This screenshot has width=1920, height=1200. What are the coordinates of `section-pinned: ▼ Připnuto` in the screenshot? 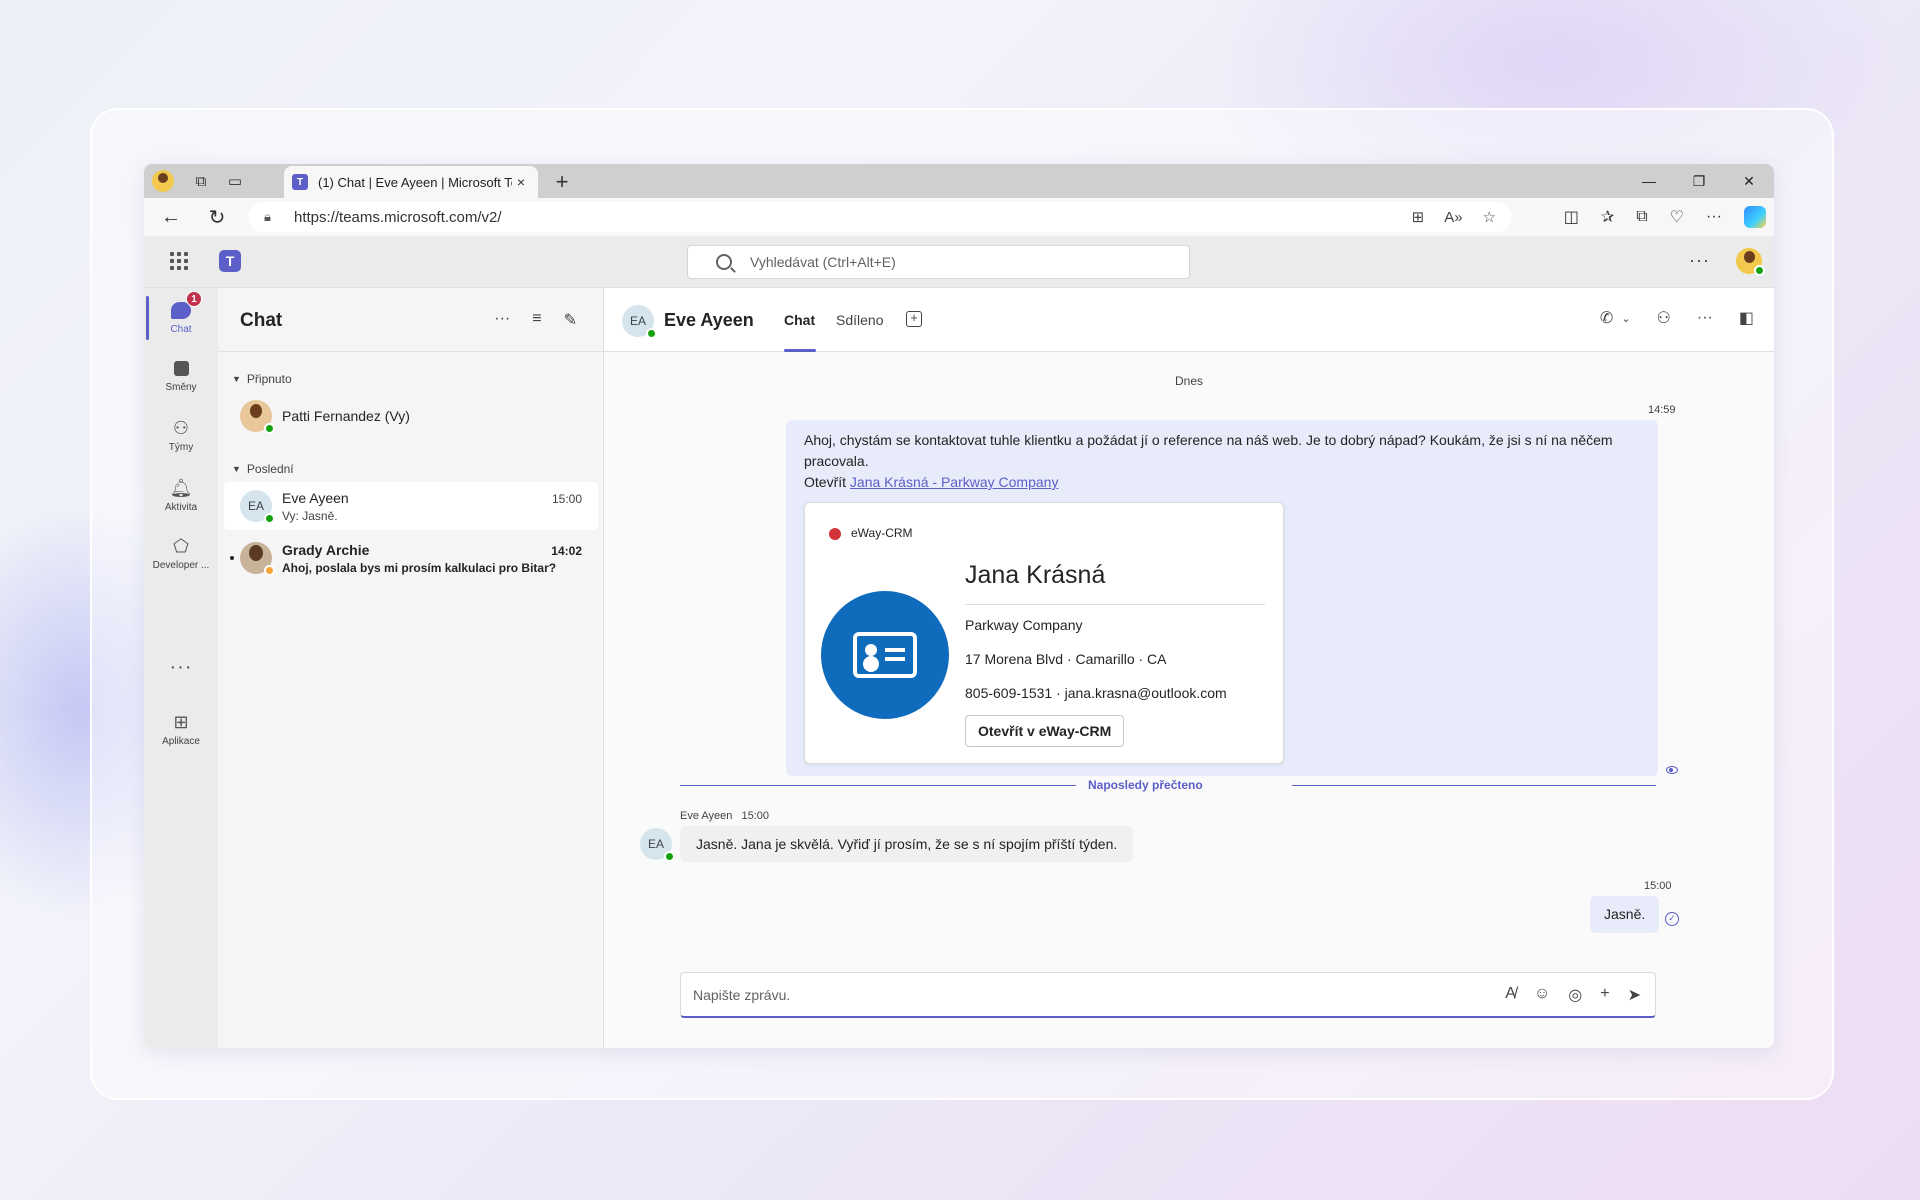 It's located at (262, 379).